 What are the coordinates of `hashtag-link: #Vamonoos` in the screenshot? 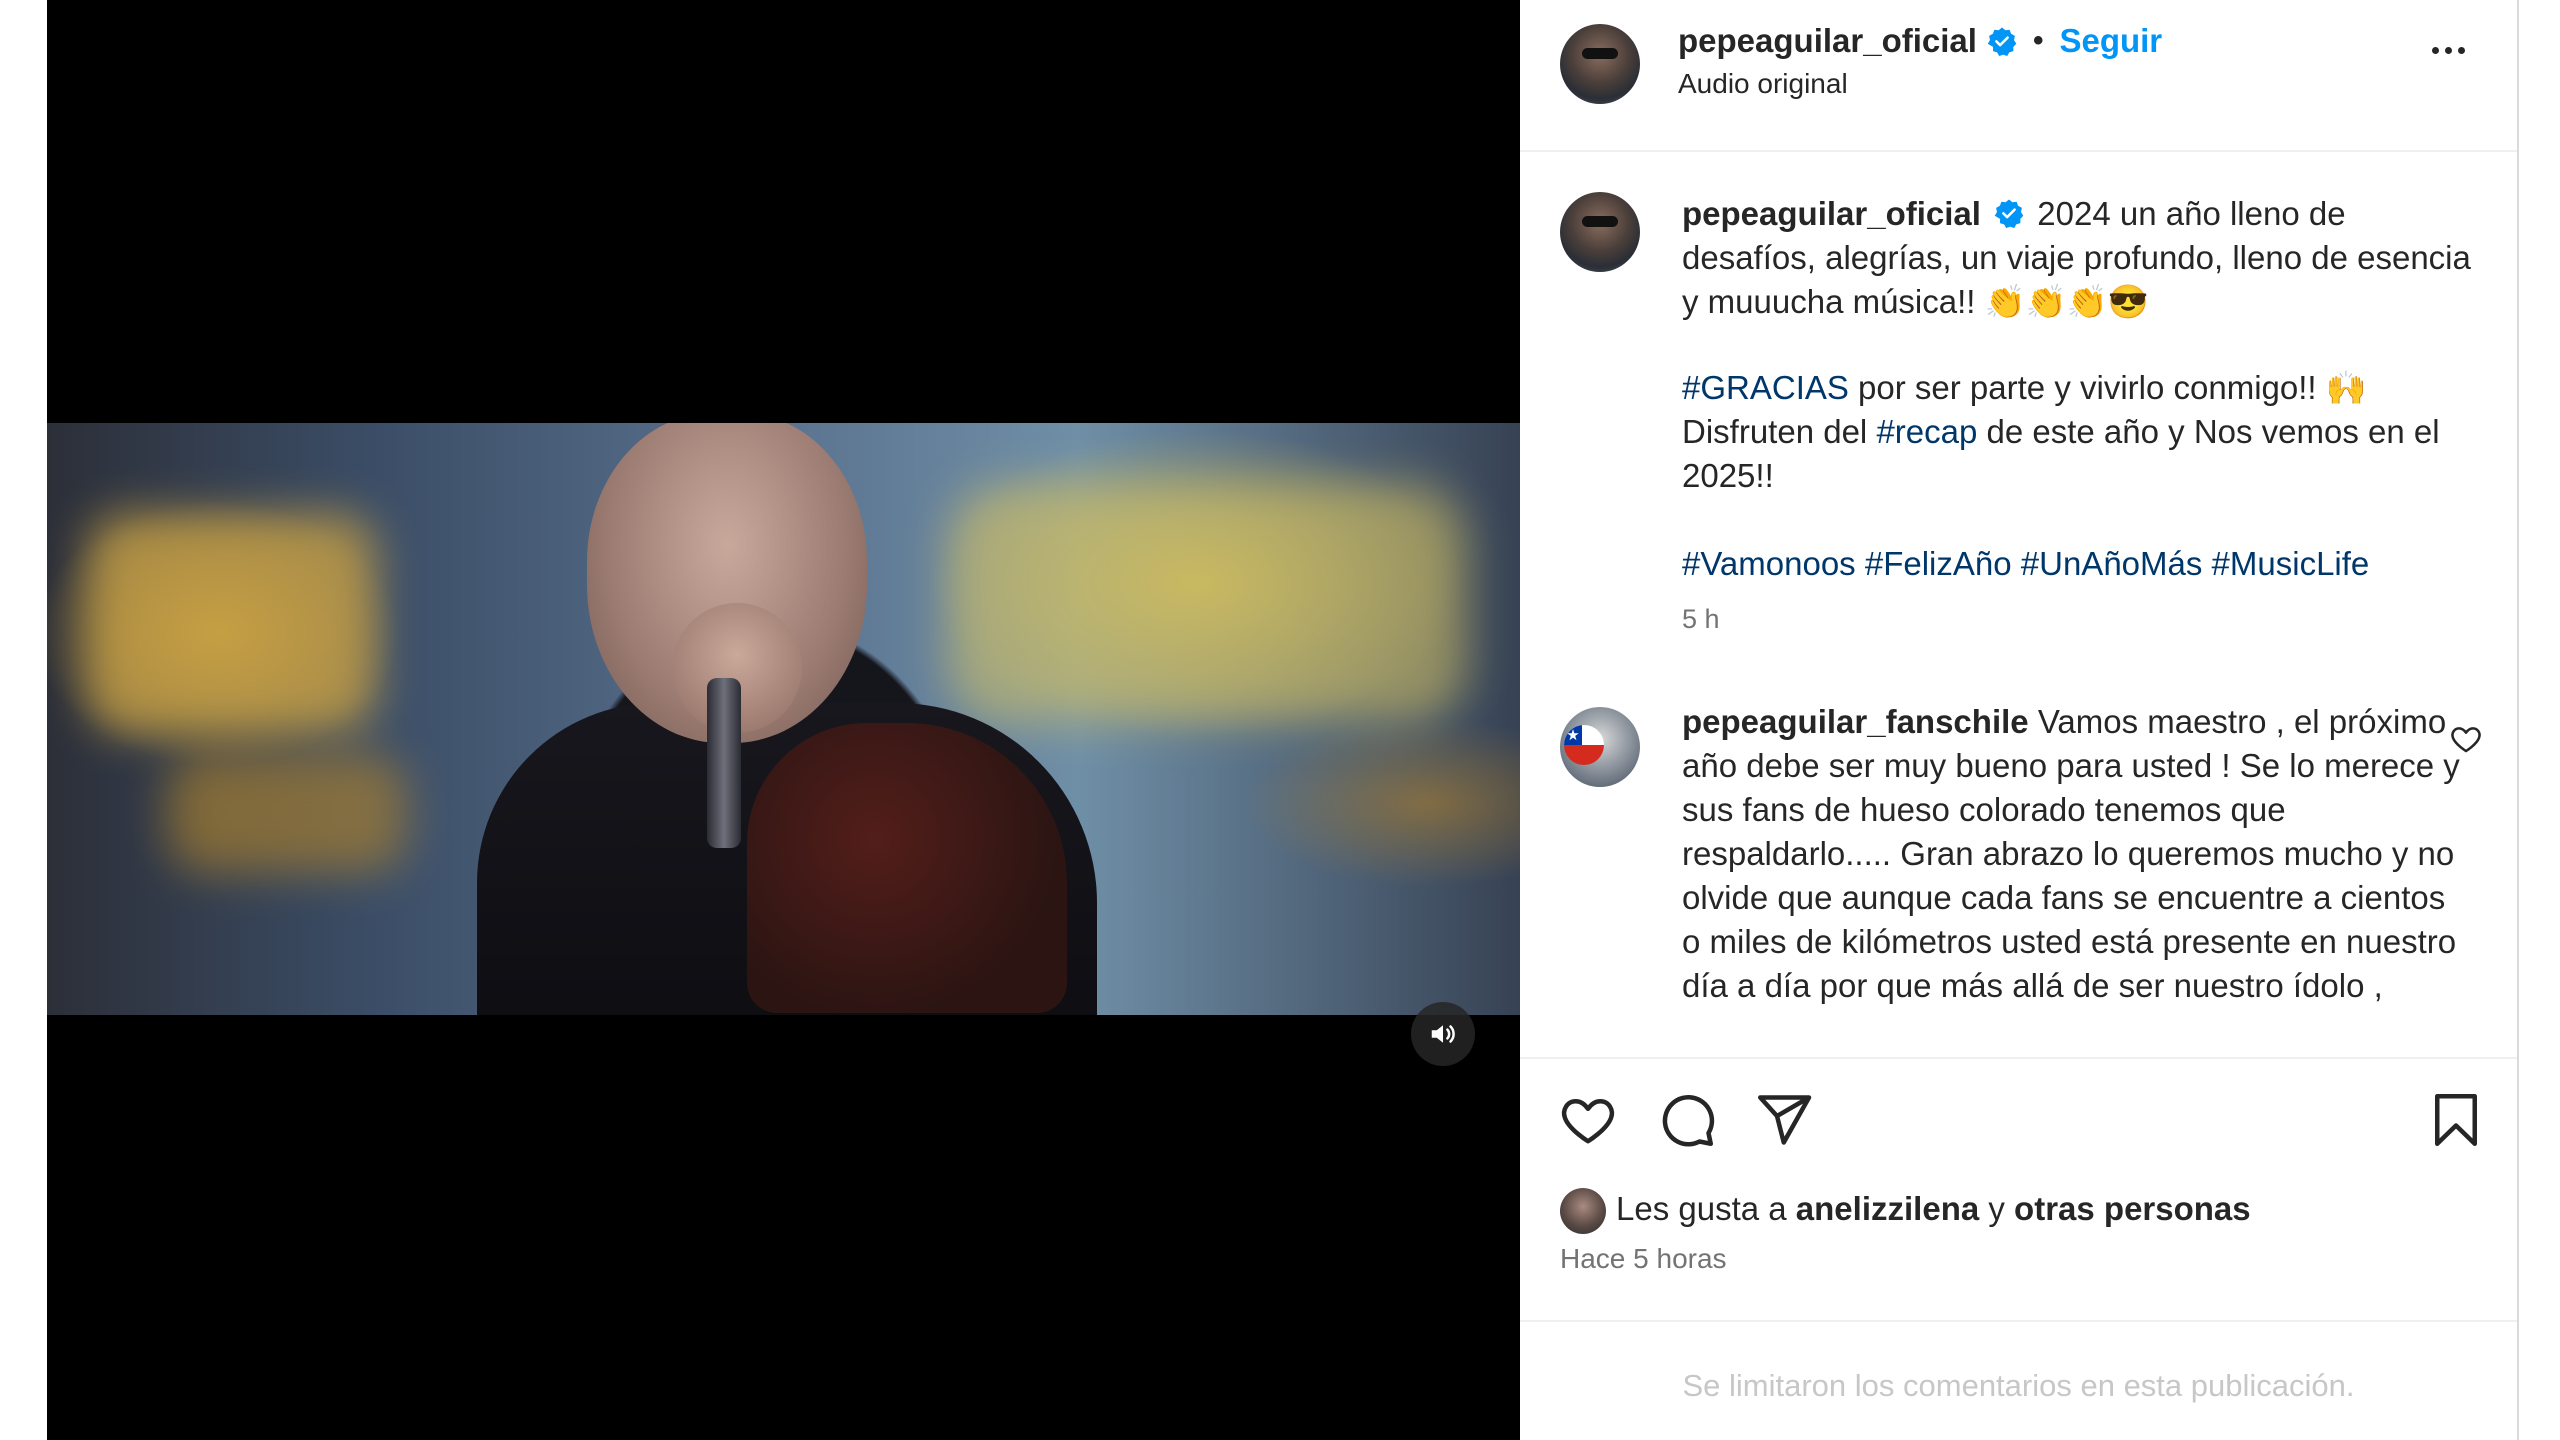 It's located at (1769, 563).